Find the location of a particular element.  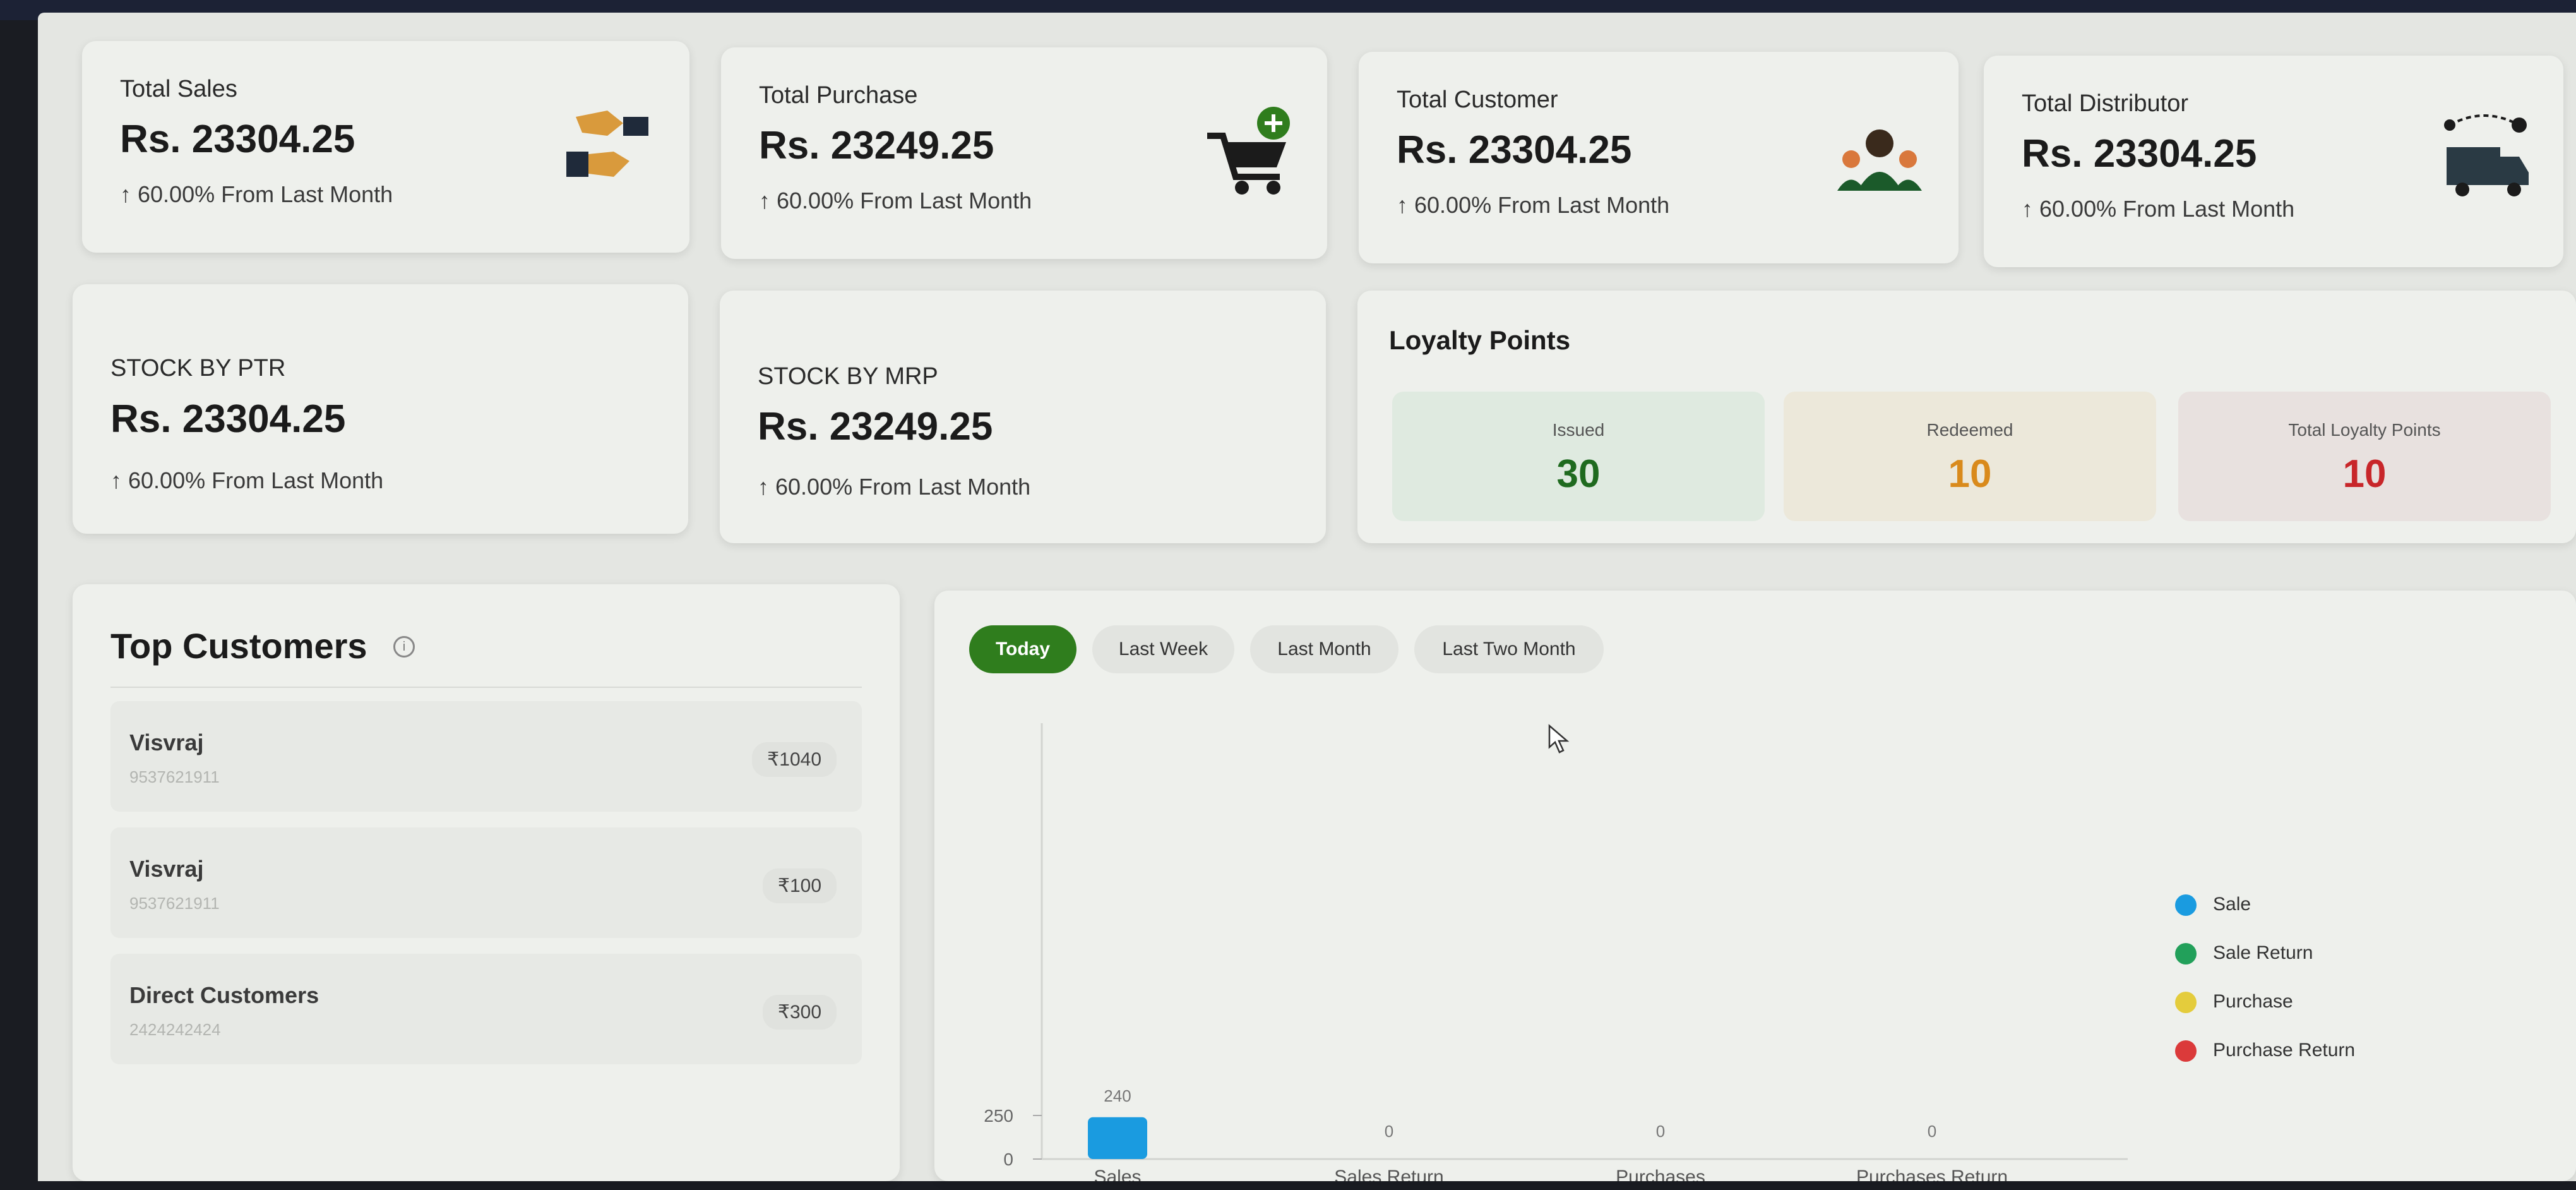

stat-value: Rs. 23249.25 is located at coordinates (876, 145).